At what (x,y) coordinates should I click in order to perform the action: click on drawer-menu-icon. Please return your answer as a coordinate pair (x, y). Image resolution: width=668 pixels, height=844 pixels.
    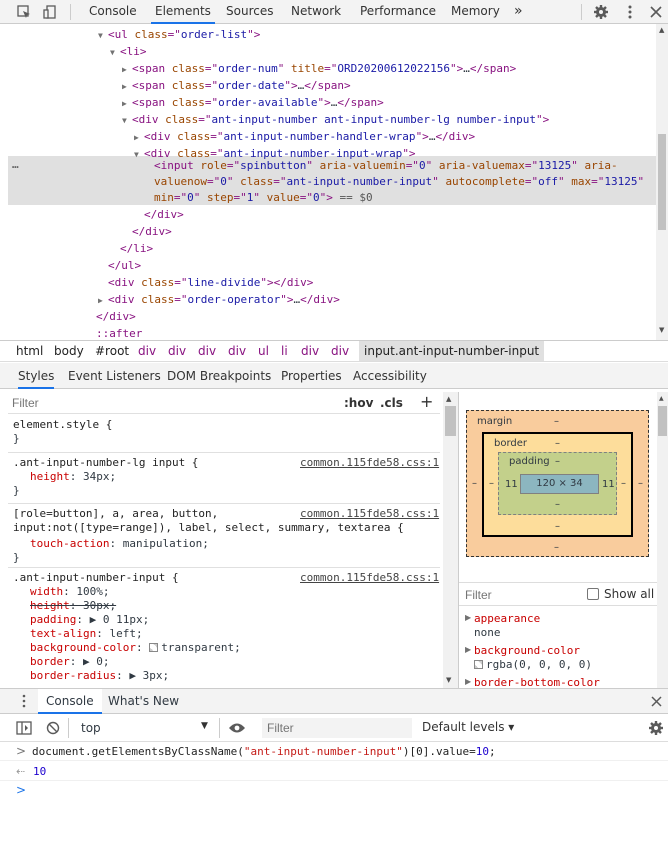
    Looking at the image, I should click on (24, 701).